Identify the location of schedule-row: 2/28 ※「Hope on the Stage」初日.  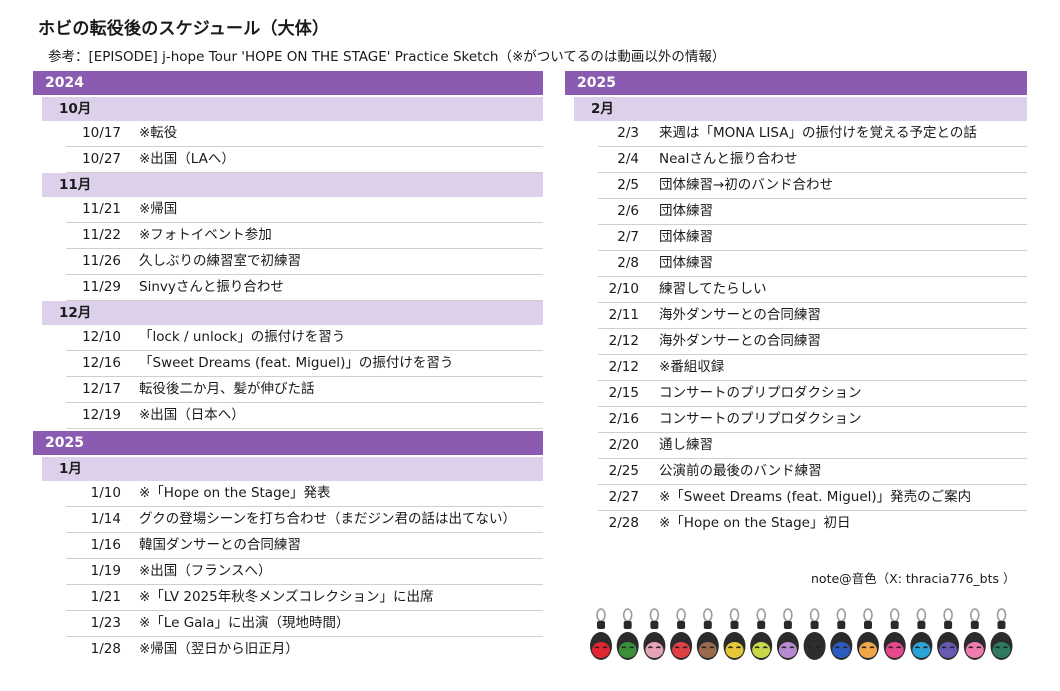
(812, 523).